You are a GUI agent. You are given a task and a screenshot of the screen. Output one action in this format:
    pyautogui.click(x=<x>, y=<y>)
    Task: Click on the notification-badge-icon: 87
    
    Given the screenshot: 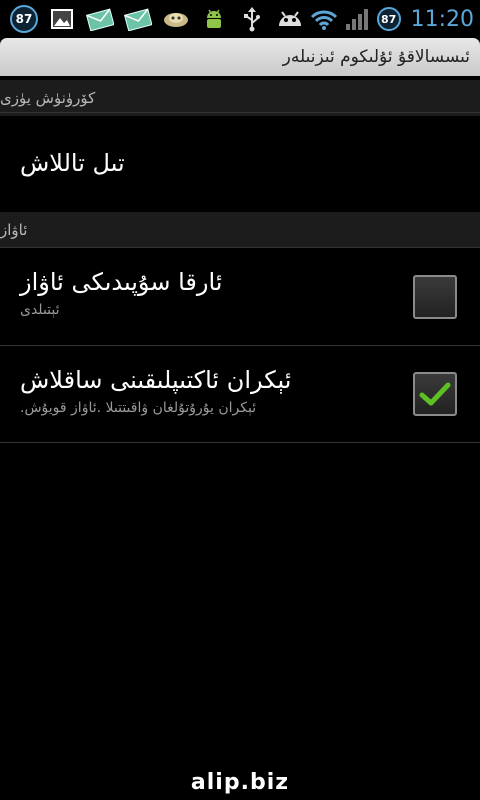 What is the action you would take?
    pyautogui.click(x=24, y=19)
    